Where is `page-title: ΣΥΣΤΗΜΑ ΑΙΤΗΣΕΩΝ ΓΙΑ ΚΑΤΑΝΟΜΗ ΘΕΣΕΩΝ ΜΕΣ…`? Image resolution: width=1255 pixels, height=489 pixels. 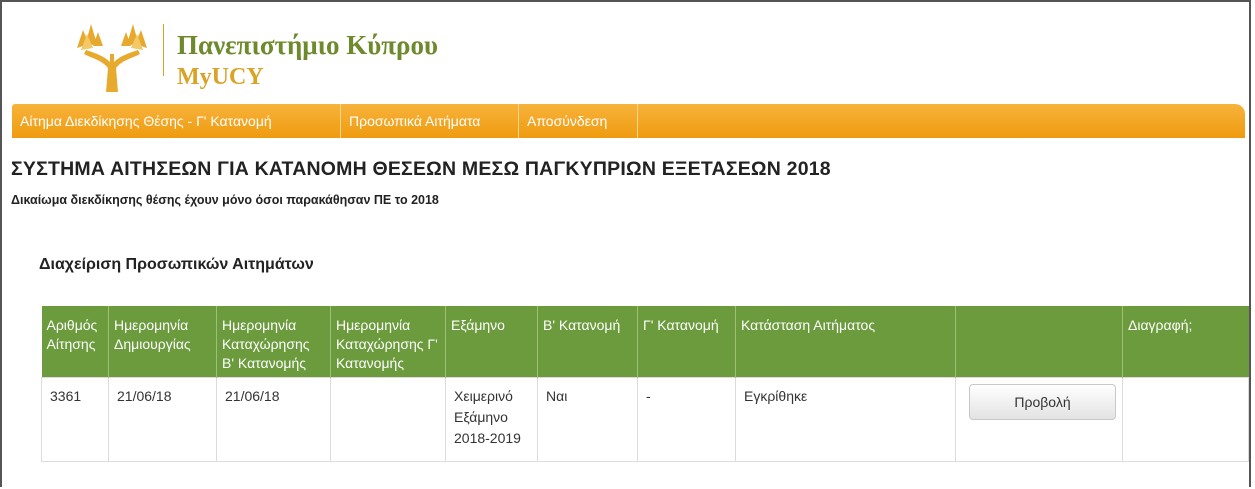 page-title: ΣΥΣΤΗΜΑ ΑΙΤΗΣΕΩΝ ΓΙΑ ΚΑΤΑΝΟΜΗ ΘΕΣΕΩΝ ΜΕΣ… is located at coordinates (421, 169).